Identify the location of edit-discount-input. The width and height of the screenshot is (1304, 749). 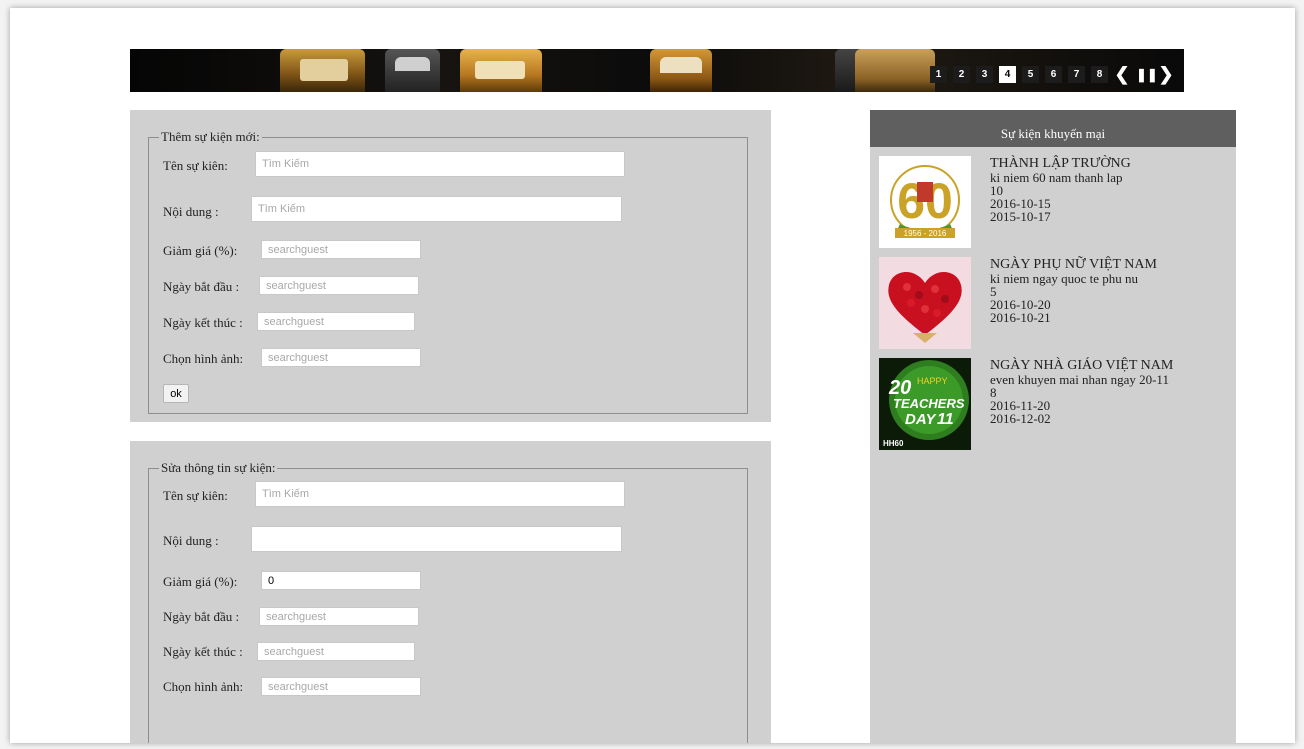
(341, 580).